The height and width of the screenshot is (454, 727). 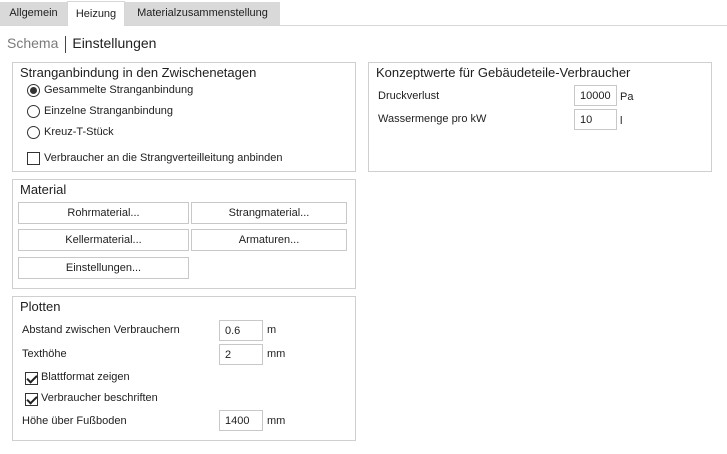 What do you see at coordinates (33, 132) in the screenshot?
I see `radio-kreuz-t-stueck` at bounding box center [33, 132].